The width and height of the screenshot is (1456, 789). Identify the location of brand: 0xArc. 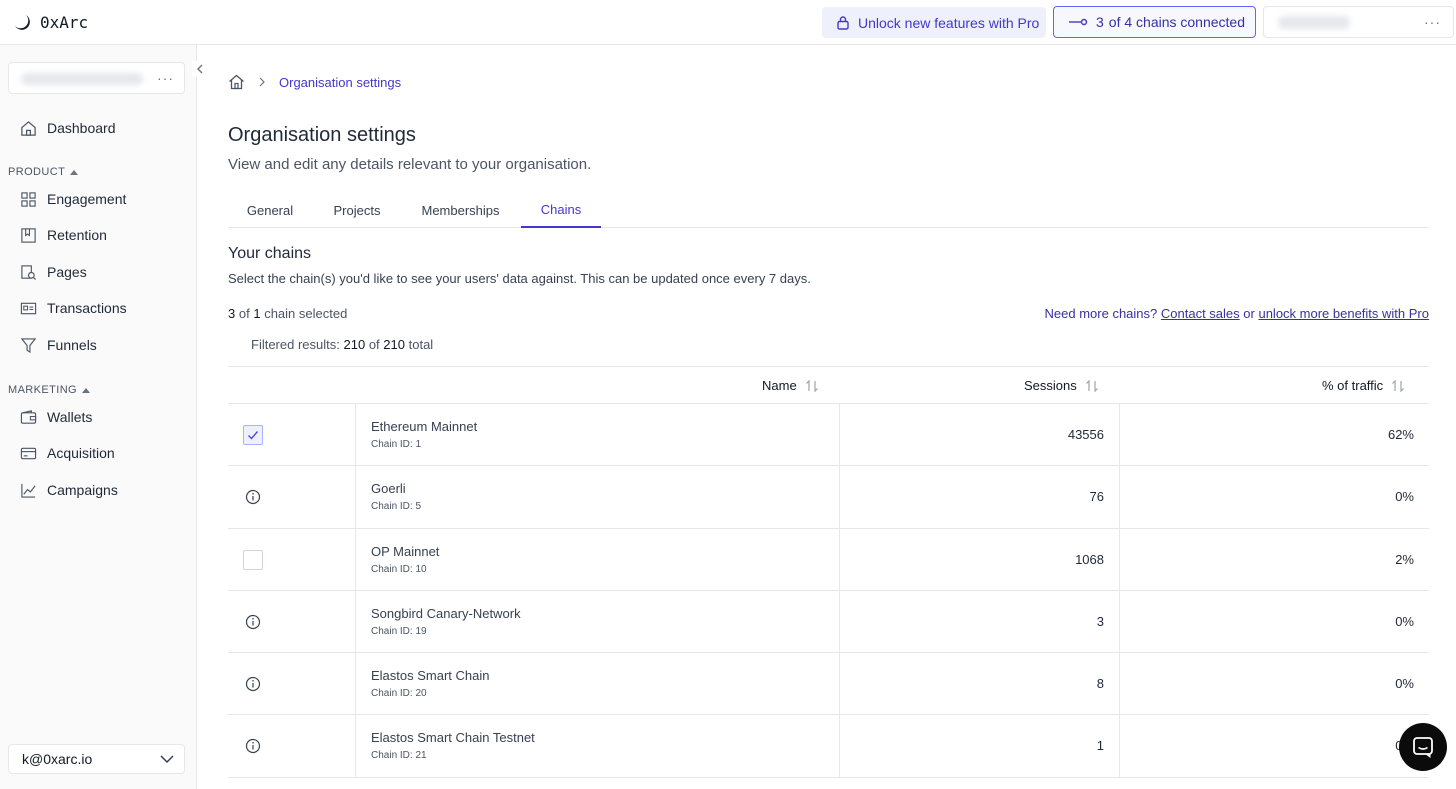
(50, 22).